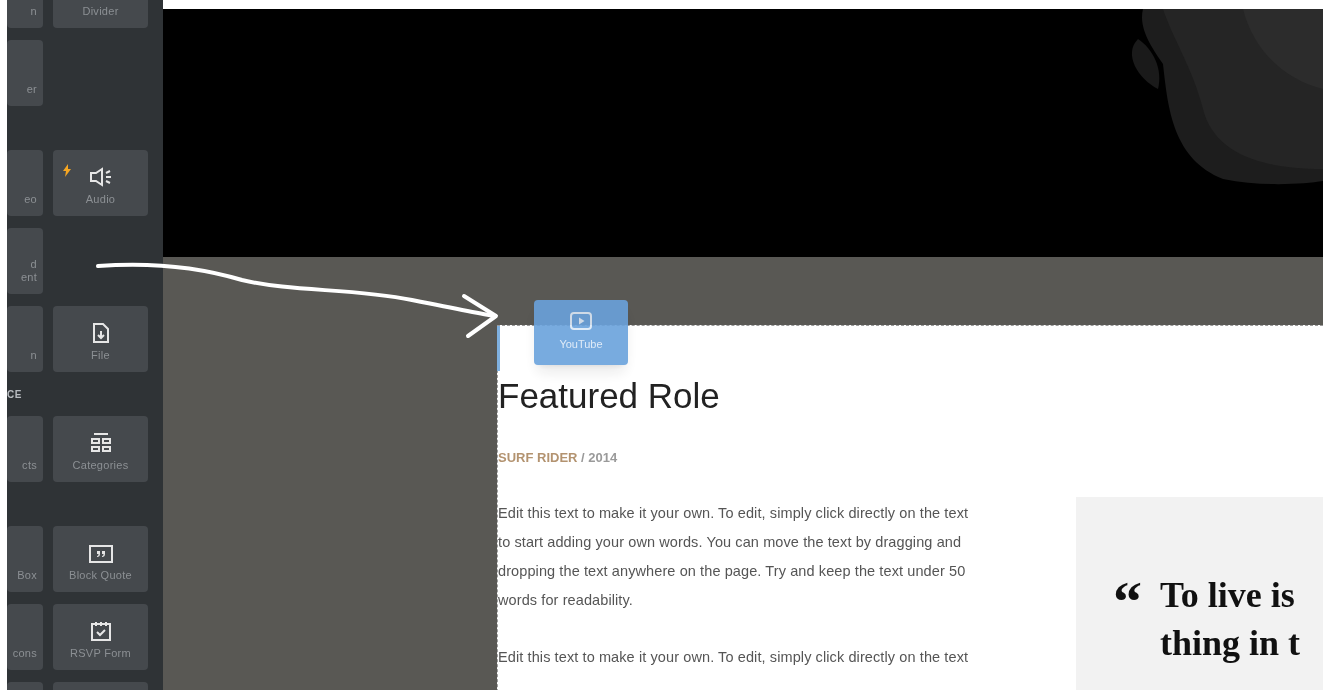  Describe the element at coordinates (25, 559) in the screenshot. I see `widget-tile: Box` at that location.